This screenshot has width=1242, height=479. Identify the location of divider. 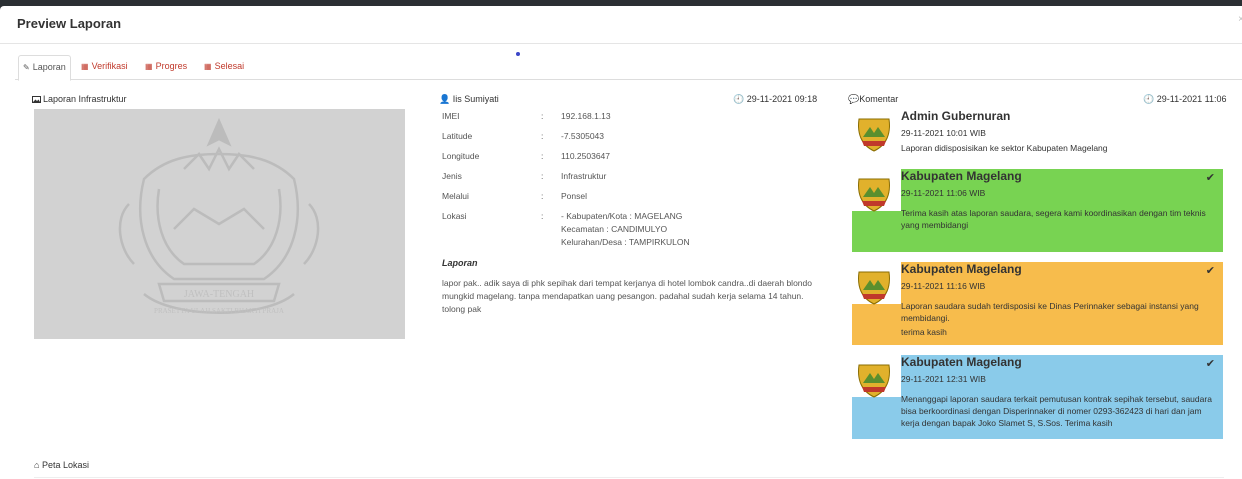
(629, 477).